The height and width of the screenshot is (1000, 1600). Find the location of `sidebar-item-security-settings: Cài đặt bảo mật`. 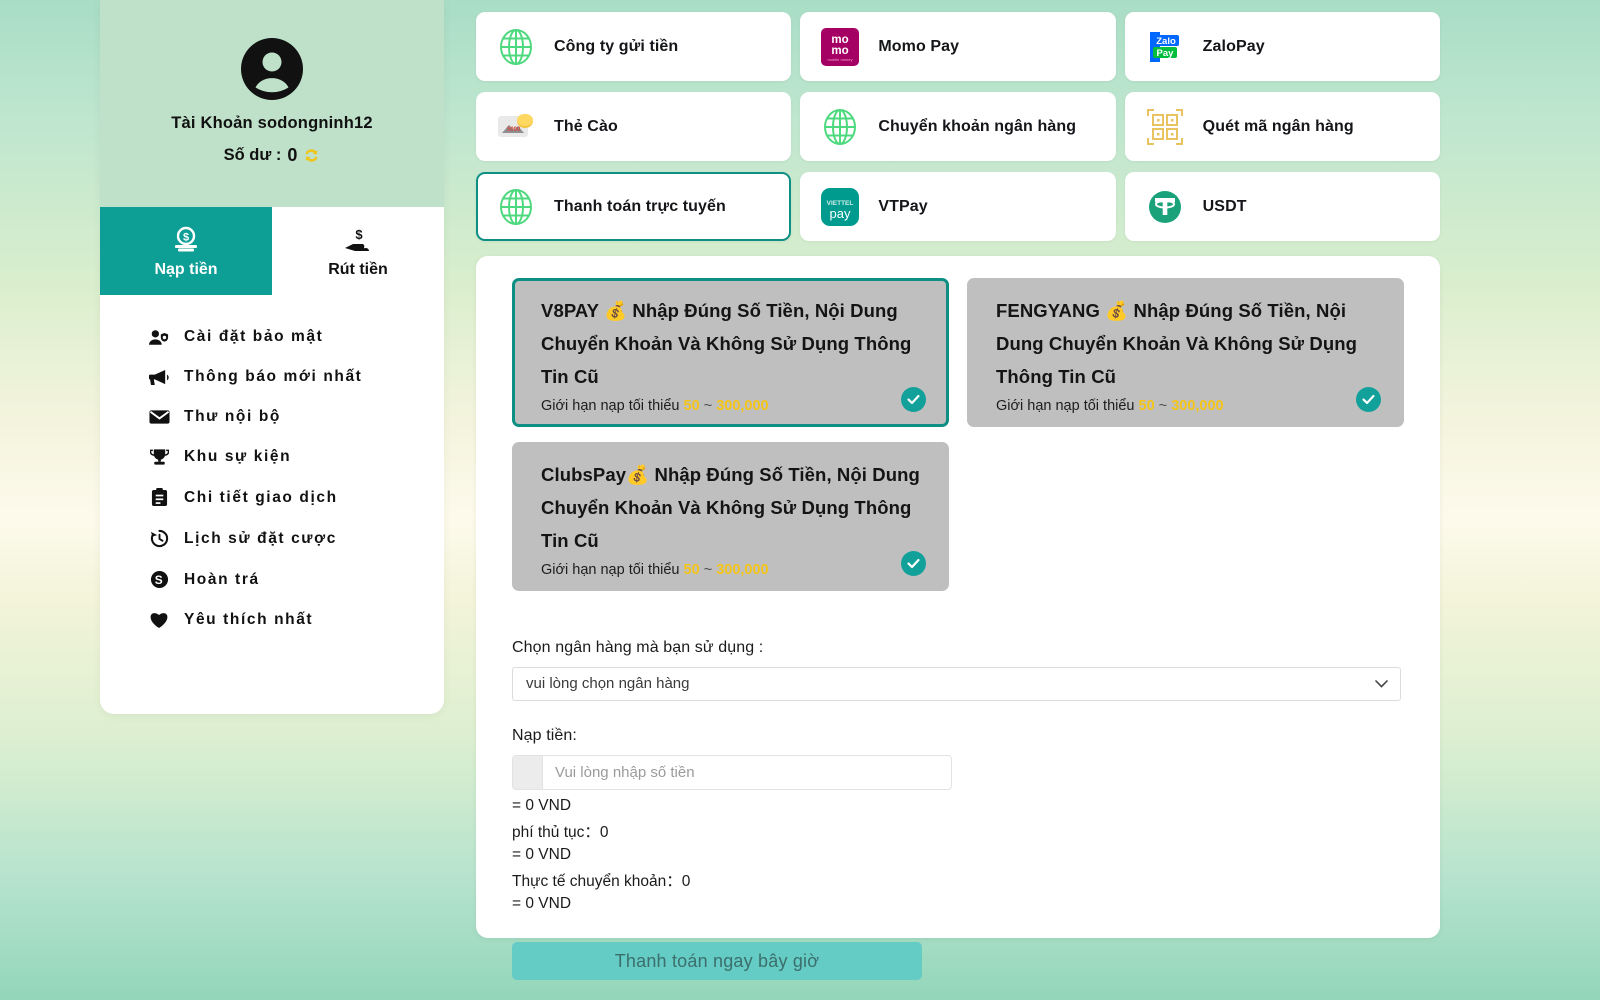

sidebar-item-security-settings: Cài đặt bảo mật is located at coordinates (272, 337).